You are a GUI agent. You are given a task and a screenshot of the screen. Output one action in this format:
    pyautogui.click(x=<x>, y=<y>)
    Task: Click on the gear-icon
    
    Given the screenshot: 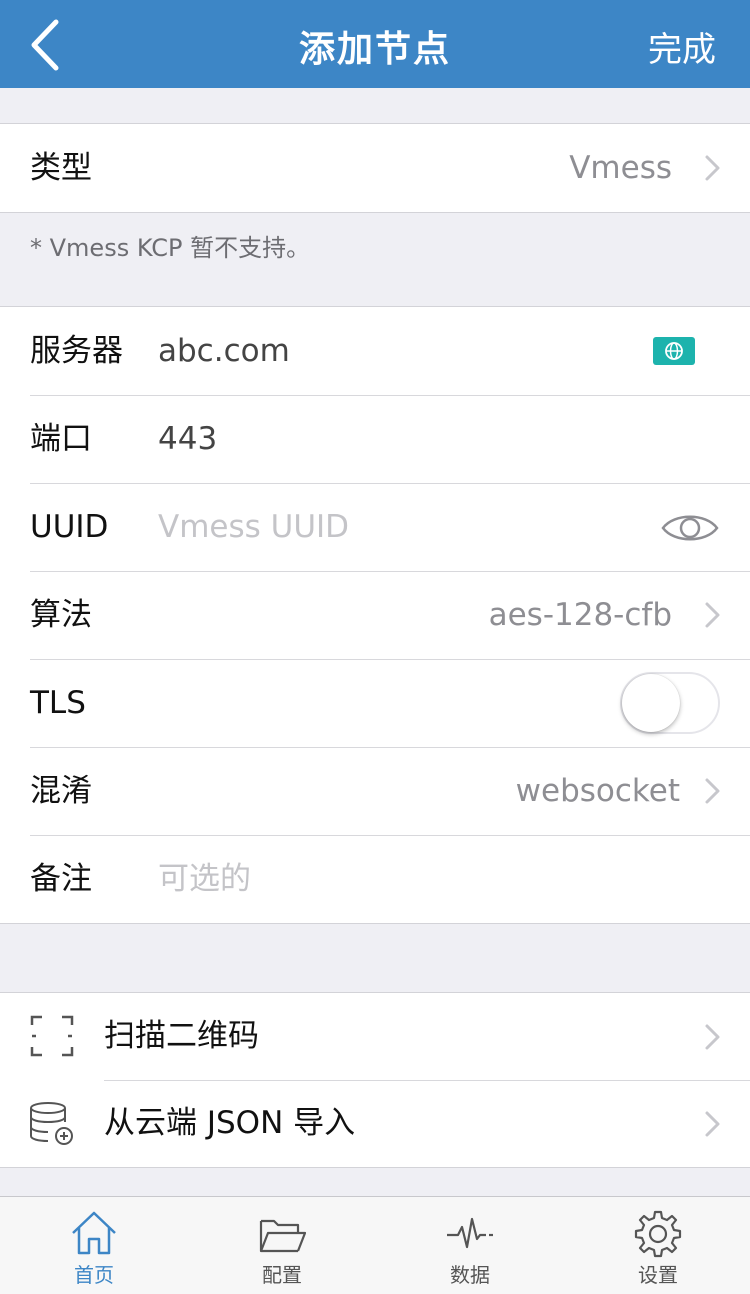 What is the action you would take?
    pyautogui.click(x=658, y=1234)
    